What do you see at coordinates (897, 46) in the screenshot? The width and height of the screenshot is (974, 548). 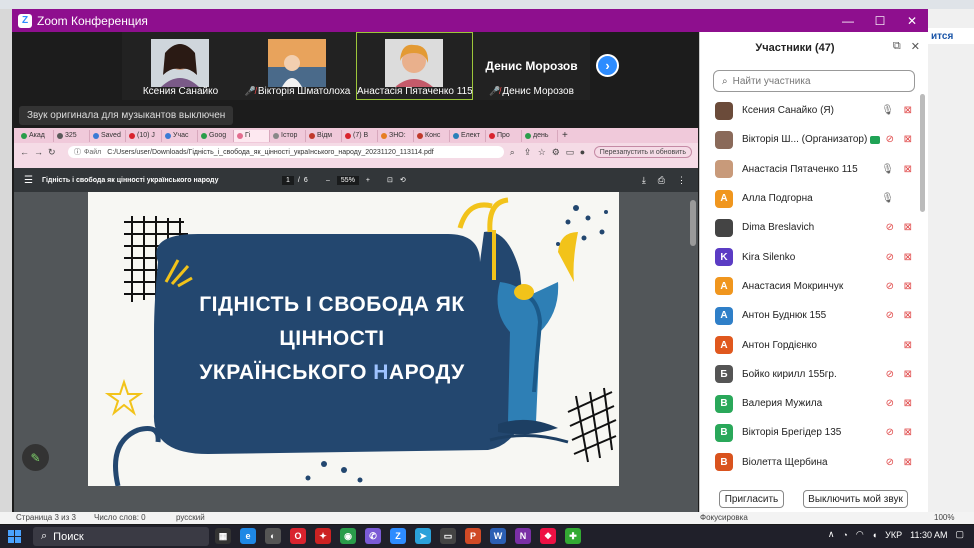 I see `popout-icon: ⧉` at bounding box center [897, 46].